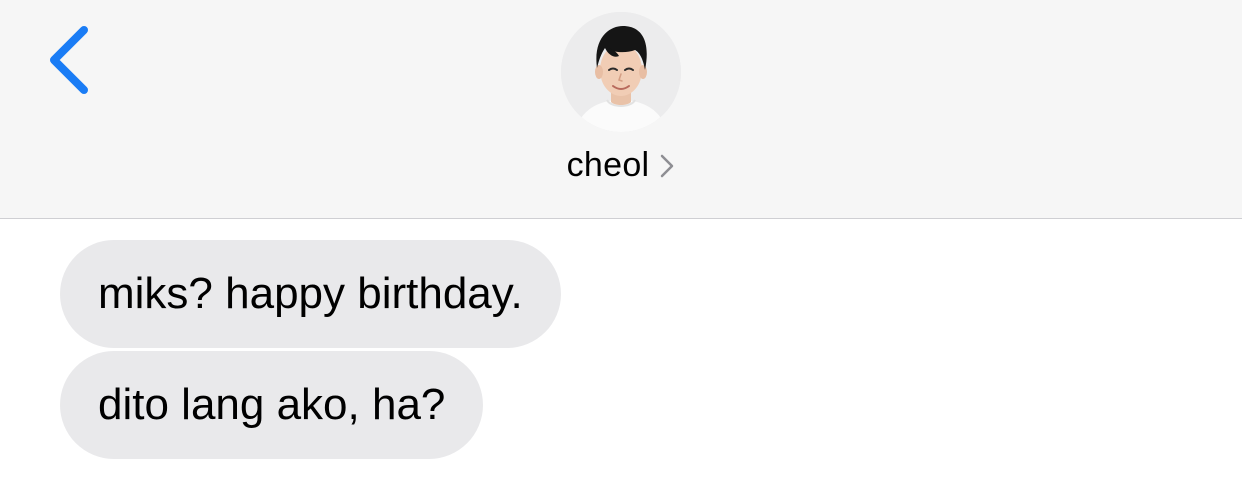 This screenshot has height=477, width=1242. I want to click on received-message-bubble: miks? happy birthday., so click(310, 294).